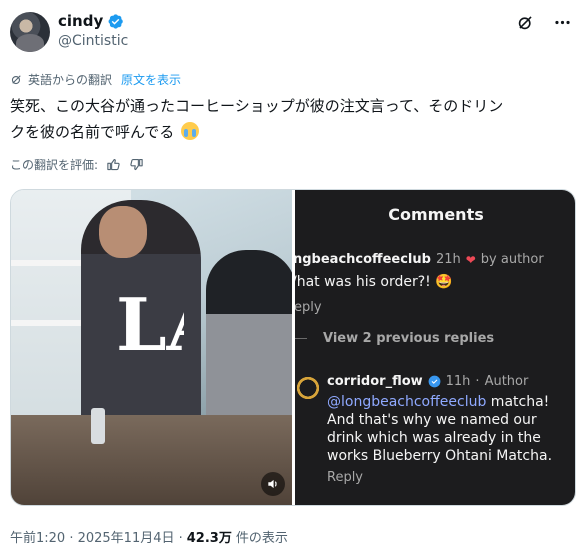 This screenshot has height=552, width=586. I want to click on translation-label: 英語からの翻訳, so click(70, 80).